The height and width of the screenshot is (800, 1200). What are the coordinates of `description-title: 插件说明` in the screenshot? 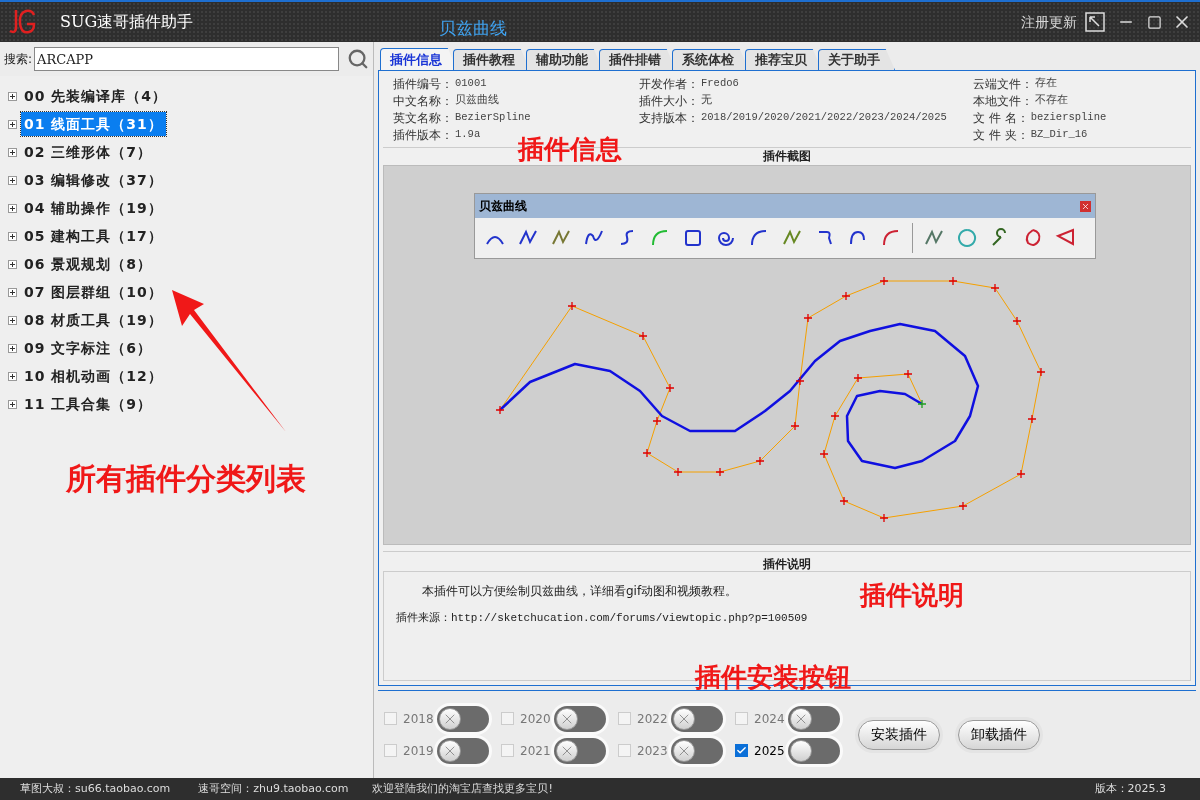 It's located at (787, 564).